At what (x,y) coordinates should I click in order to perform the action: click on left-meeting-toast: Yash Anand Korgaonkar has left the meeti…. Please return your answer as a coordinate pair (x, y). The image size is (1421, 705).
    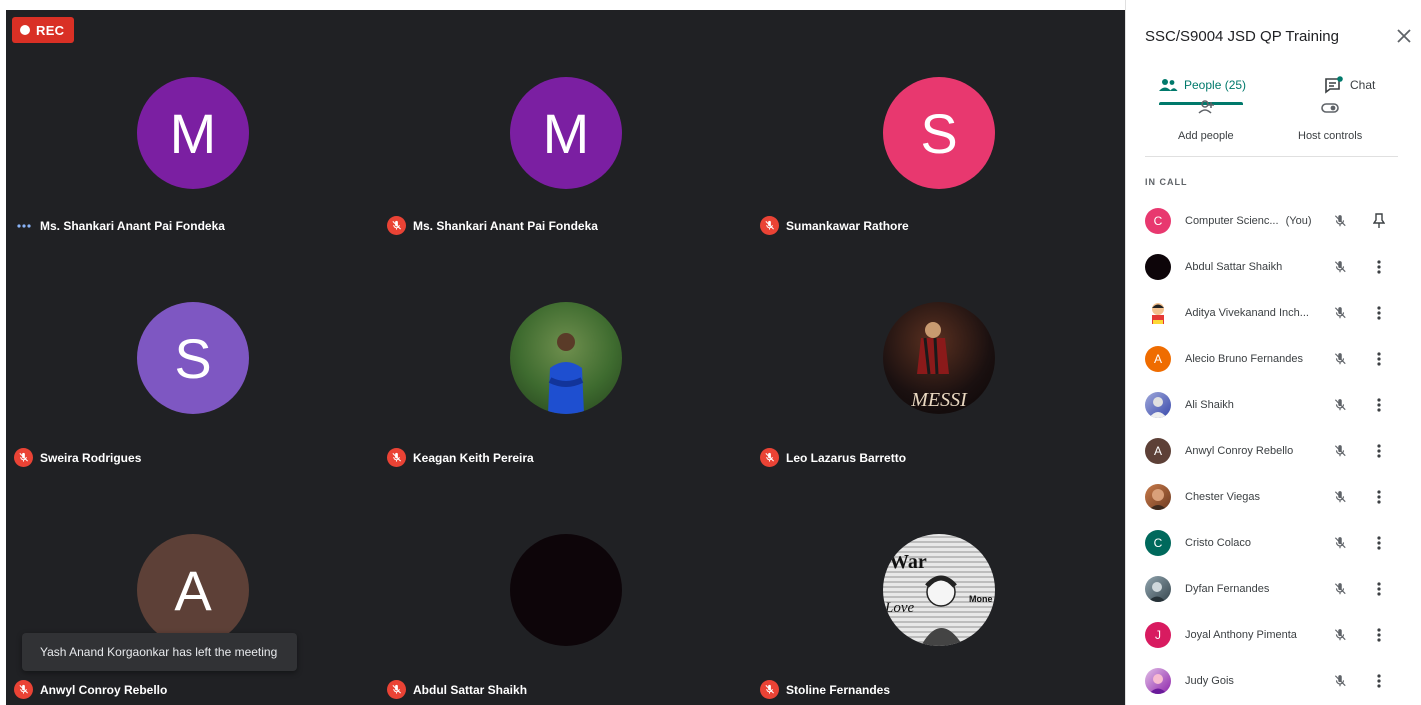
    Looking at the image, I should click on (159, 652).